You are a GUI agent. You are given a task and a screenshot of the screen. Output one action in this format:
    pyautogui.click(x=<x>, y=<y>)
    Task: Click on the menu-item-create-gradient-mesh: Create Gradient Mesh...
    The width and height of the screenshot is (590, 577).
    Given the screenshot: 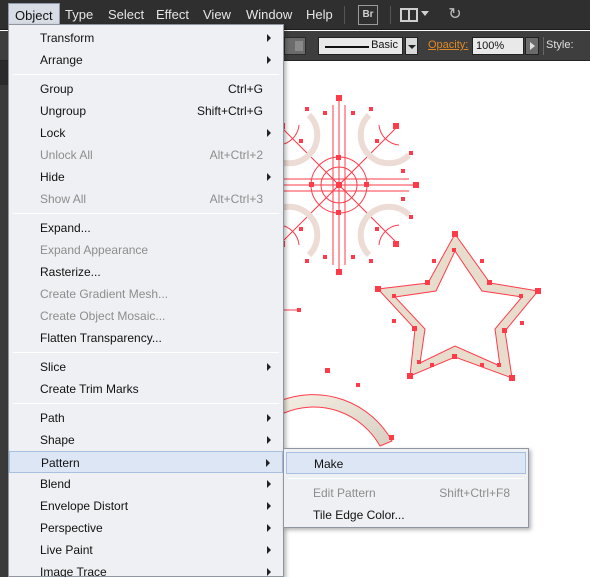 What is the action you would take?
    pyautogui.click(x=146, y=294)
    